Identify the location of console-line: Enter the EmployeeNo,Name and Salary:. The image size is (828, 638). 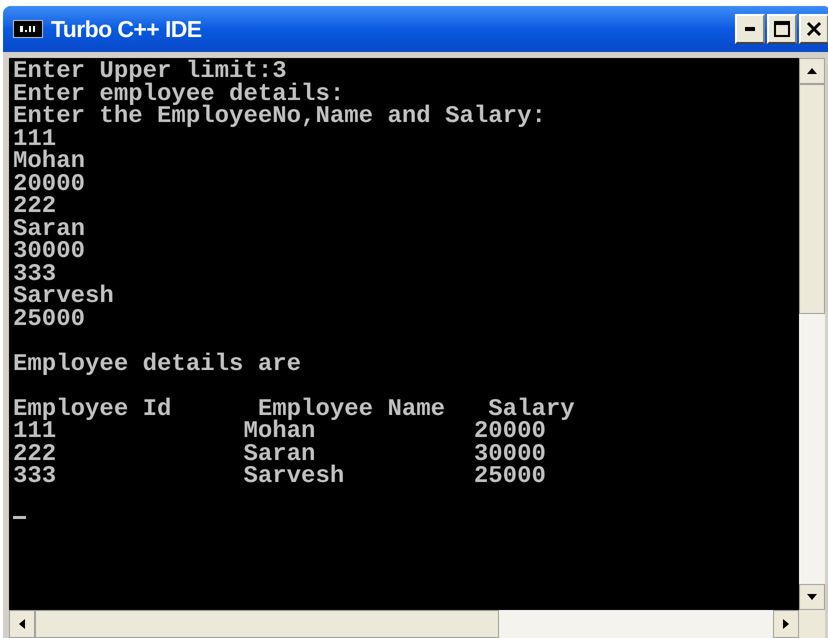
(279, 117).